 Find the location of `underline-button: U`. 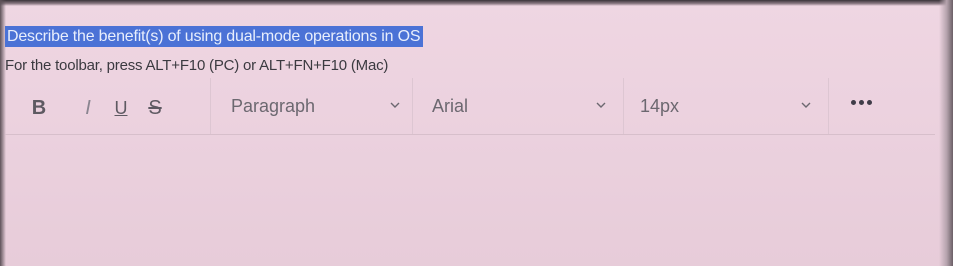

underline-button: U is located at coordinates (121, 108).